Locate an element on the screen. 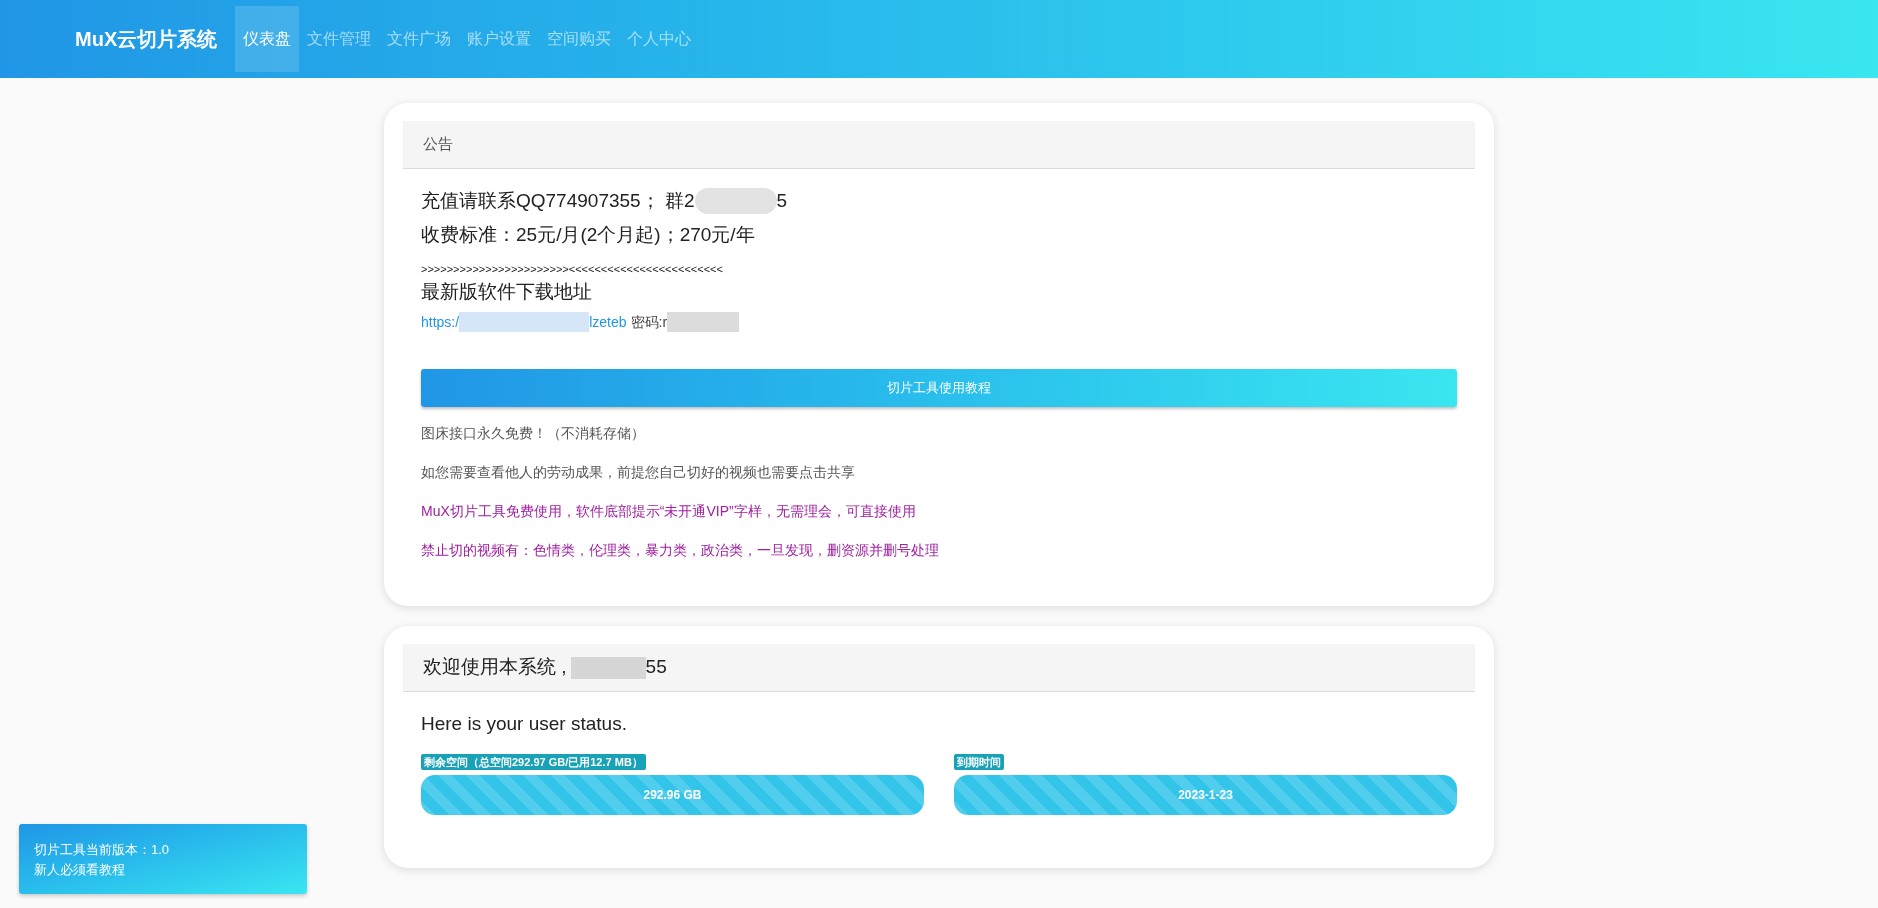 Image resolution: width=1878 pixels, height=908 pixels. nav-tab: 仪表盘 is located at coordinates (267, 39).